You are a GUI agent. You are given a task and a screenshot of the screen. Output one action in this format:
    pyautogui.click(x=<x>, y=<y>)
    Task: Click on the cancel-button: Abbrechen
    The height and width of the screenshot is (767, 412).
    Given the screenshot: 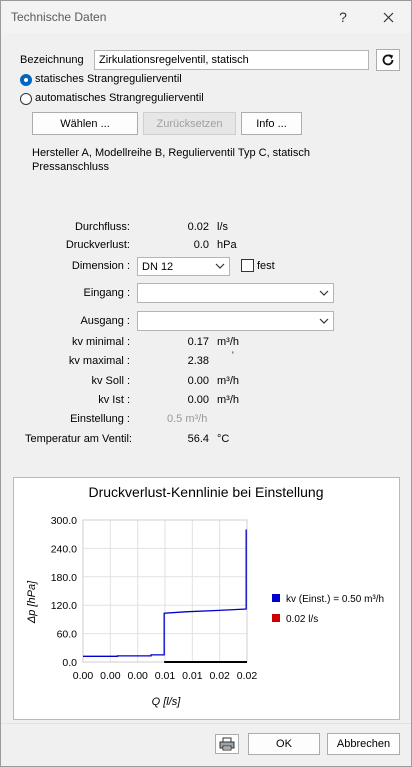 What is the action you would take?
    pyautogui.click(x=363, y=744)
    